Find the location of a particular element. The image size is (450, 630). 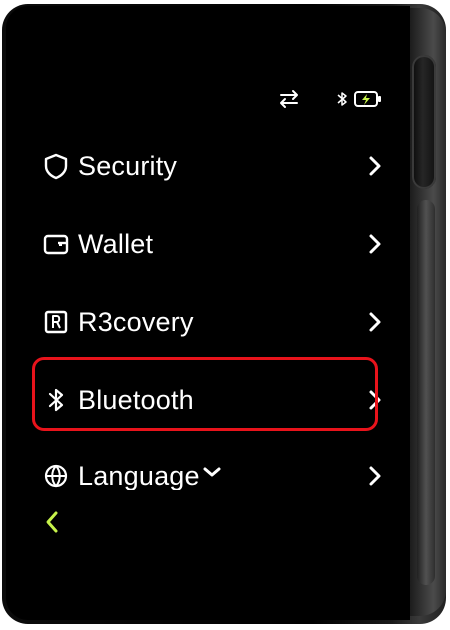

wallet-icon is located at coordinates (56, 244).